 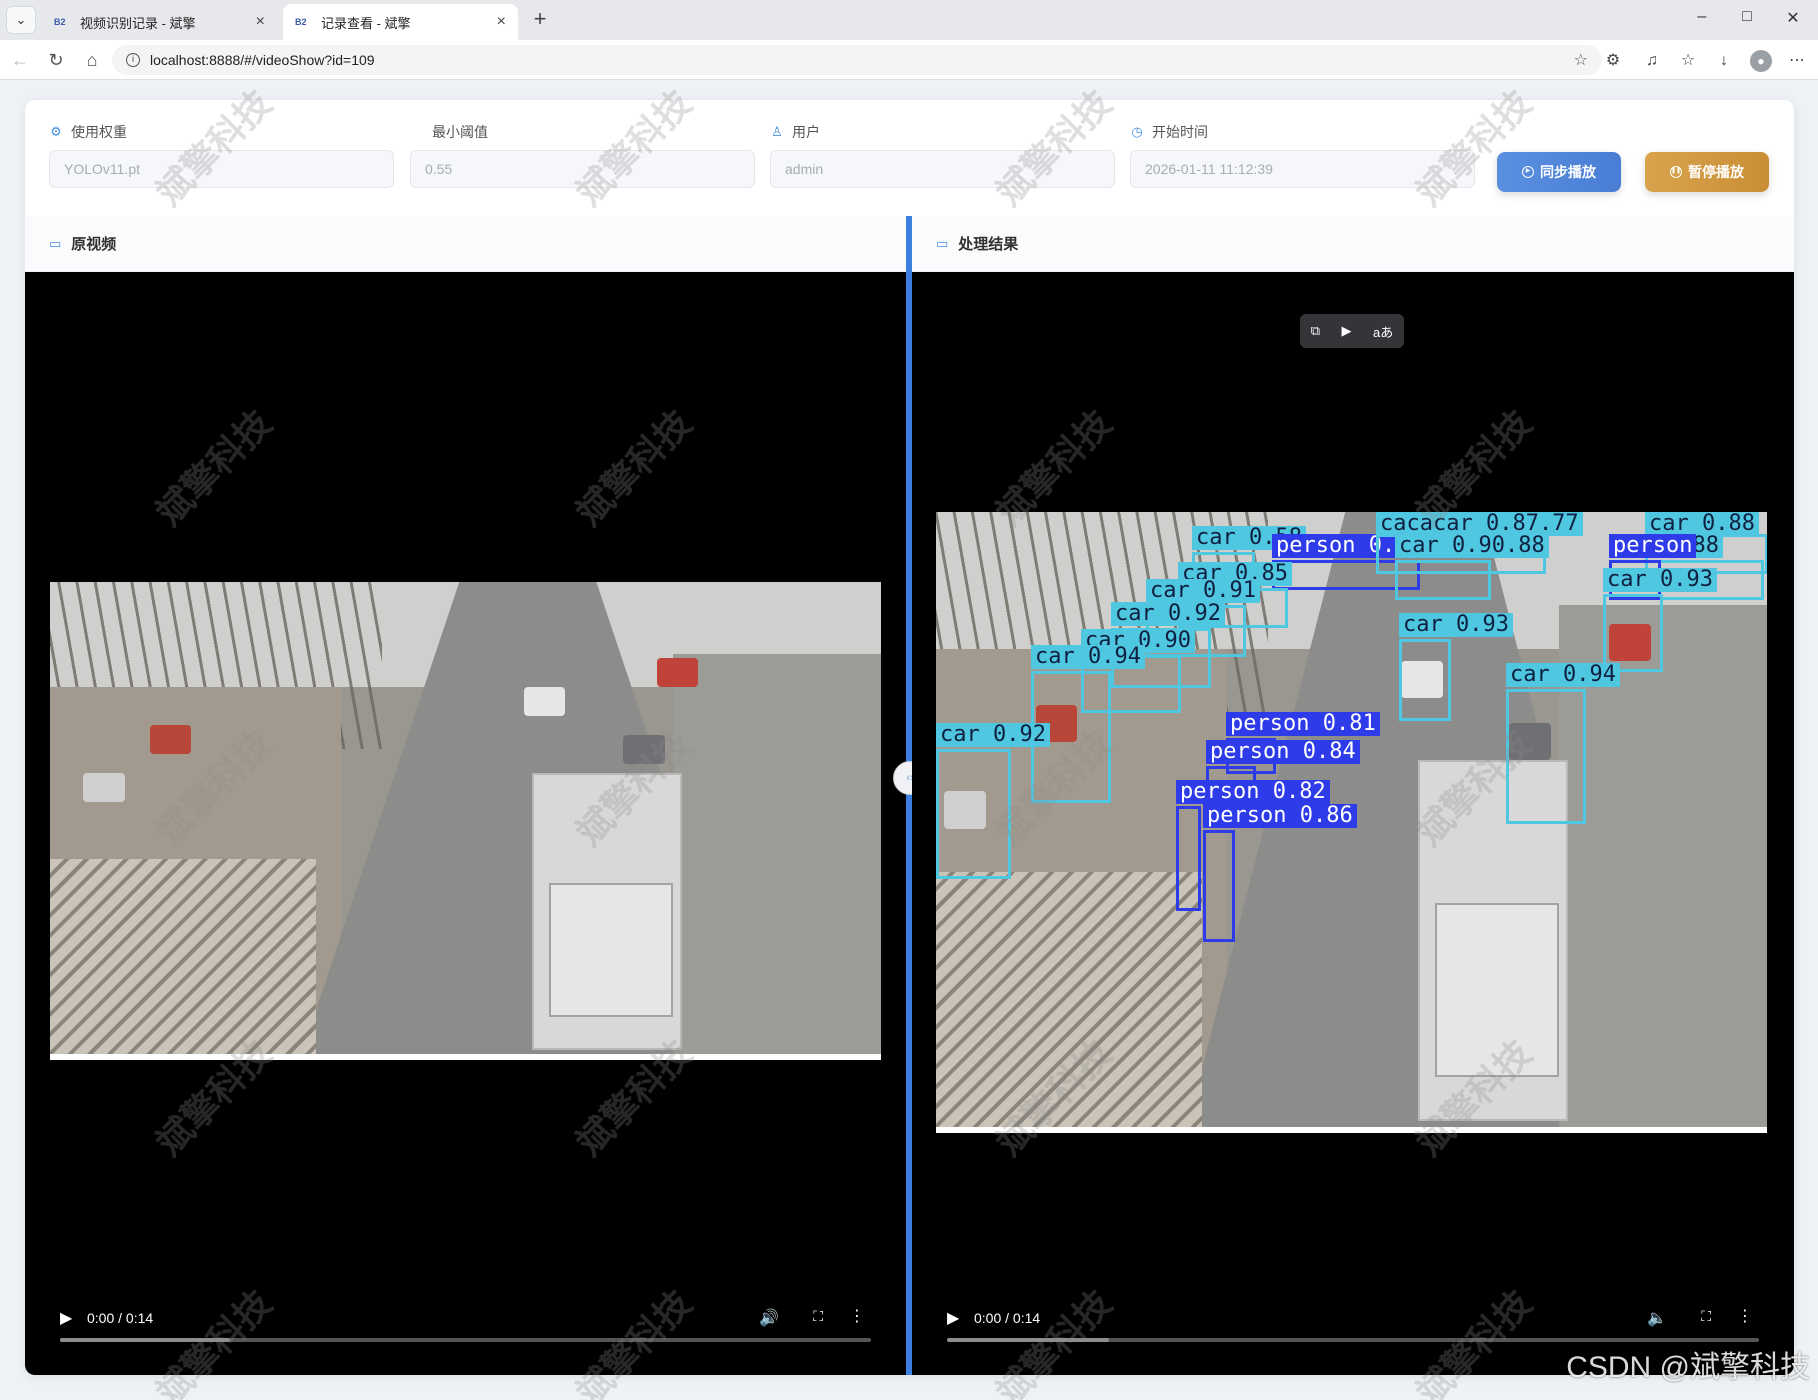 I want to click on site-info-icon: i, so click(x=133, y=60).